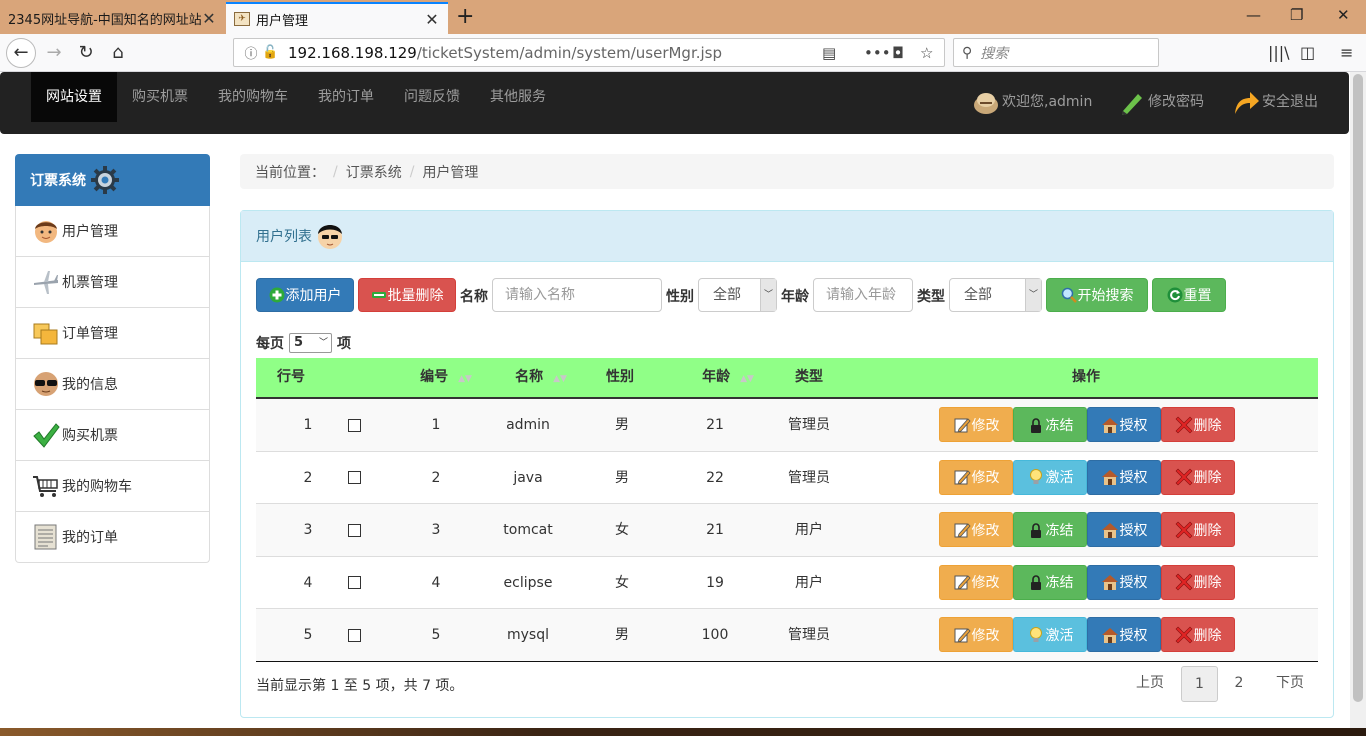 The height and width of the screenshot is (736, 1366). I want to click on nav-feedback: 问题反馈, so click(432, 97).